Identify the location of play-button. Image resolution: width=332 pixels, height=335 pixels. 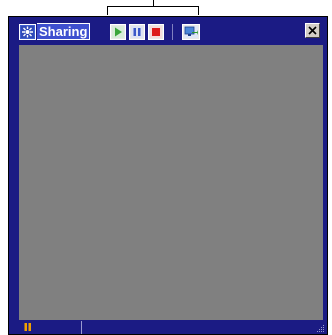
(118, 32).